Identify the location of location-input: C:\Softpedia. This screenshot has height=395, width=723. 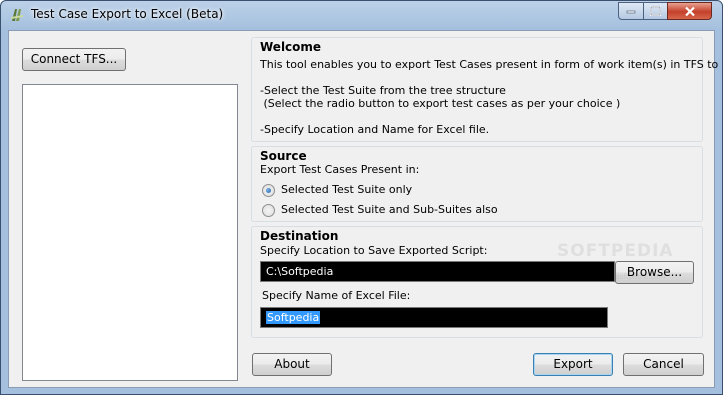
(437, 271).